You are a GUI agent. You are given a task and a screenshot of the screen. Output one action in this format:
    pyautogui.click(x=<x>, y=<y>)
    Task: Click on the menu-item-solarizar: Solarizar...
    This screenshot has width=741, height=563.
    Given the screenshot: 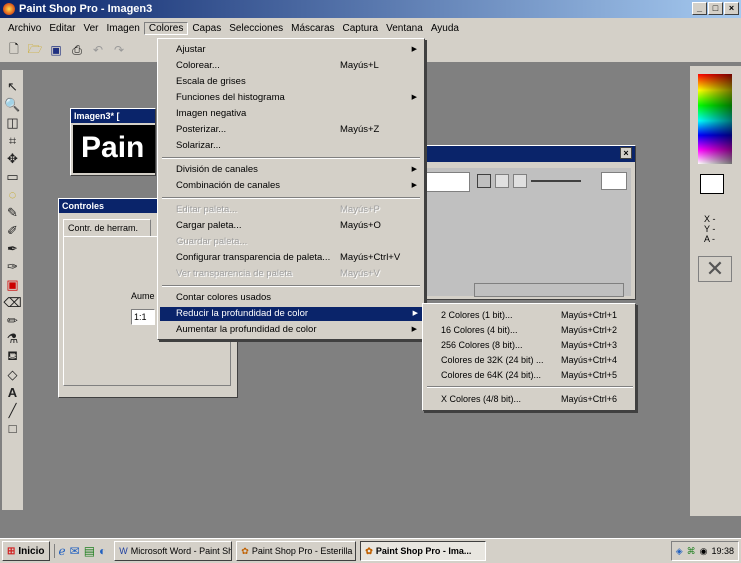 What is the action you would take?
    pyautogui.click(x=298, y=146)
    